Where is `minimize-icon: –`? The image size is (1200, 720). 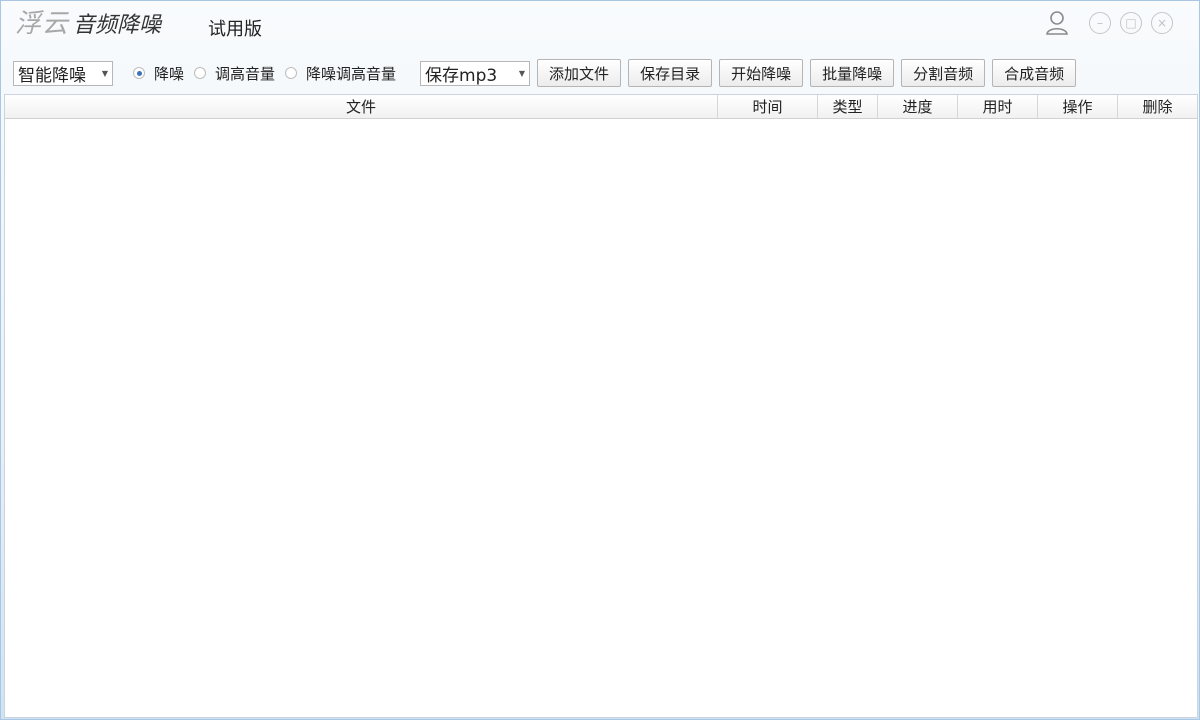 minimize-icon: – is located at coordinates (1100, 23).